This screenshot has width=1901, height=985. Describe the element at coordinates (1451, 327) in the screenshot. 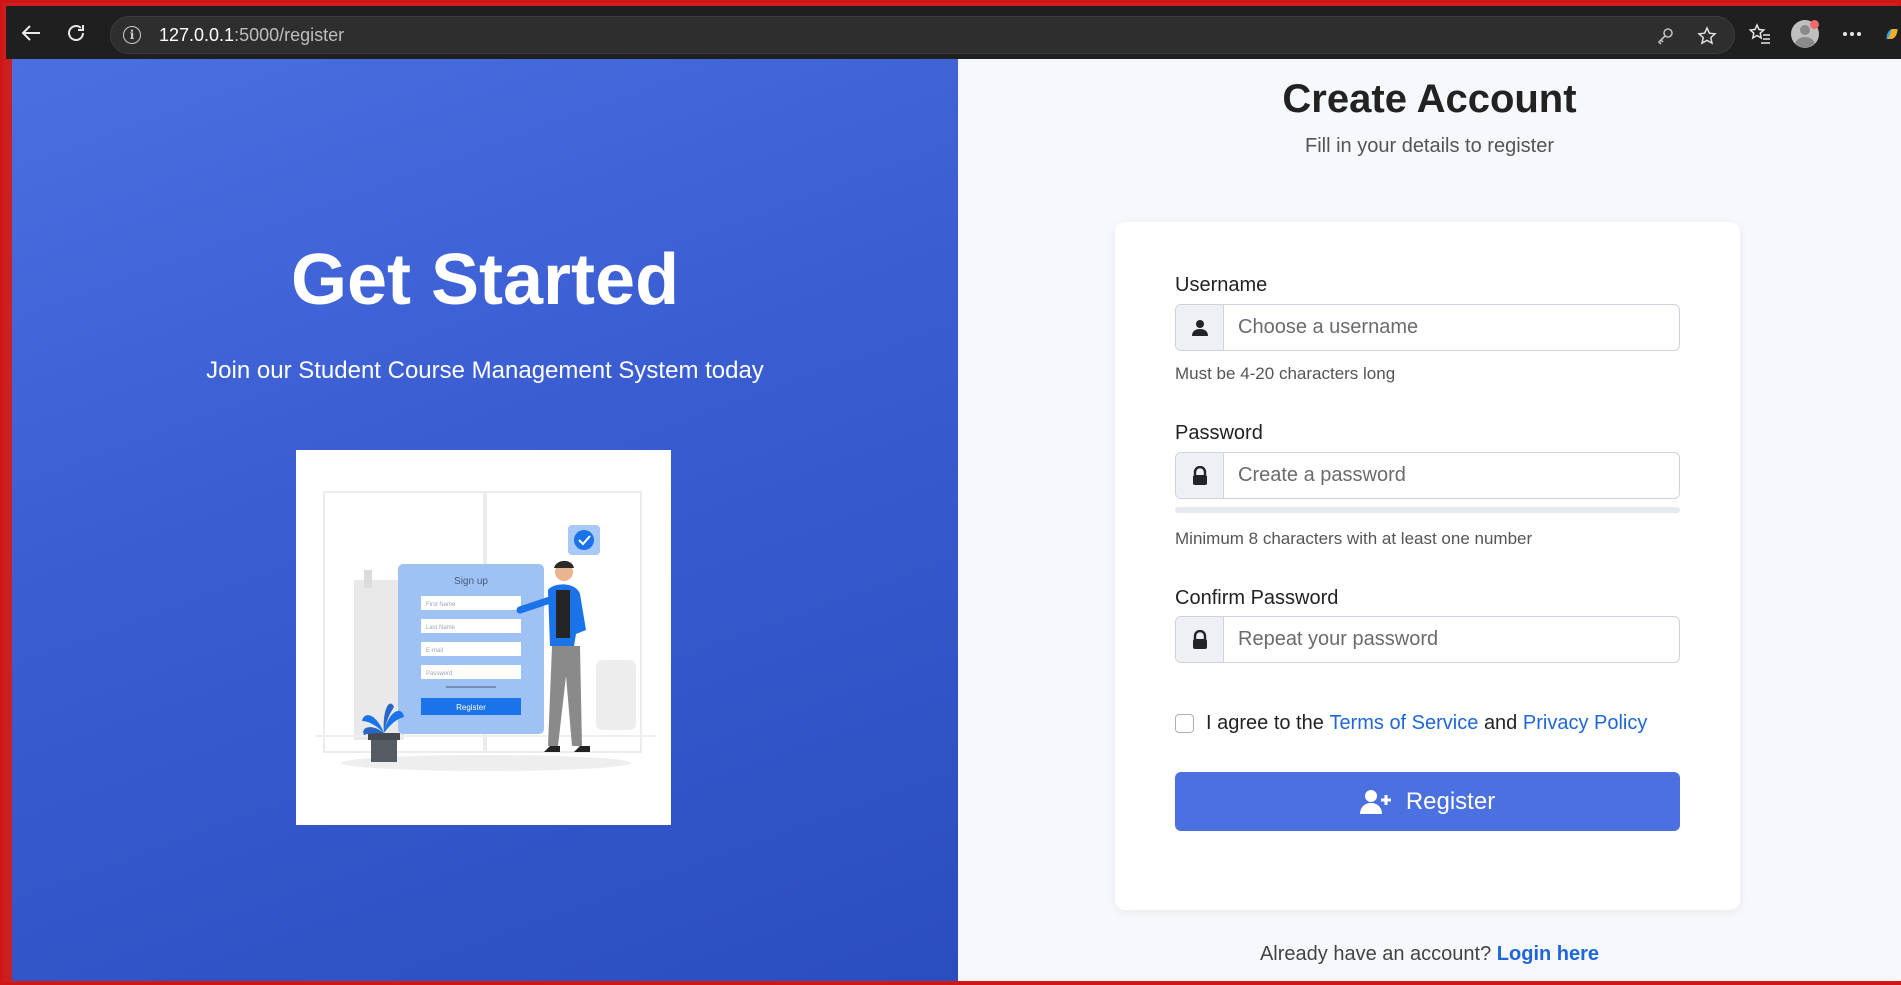

I see `username-input` at that location.